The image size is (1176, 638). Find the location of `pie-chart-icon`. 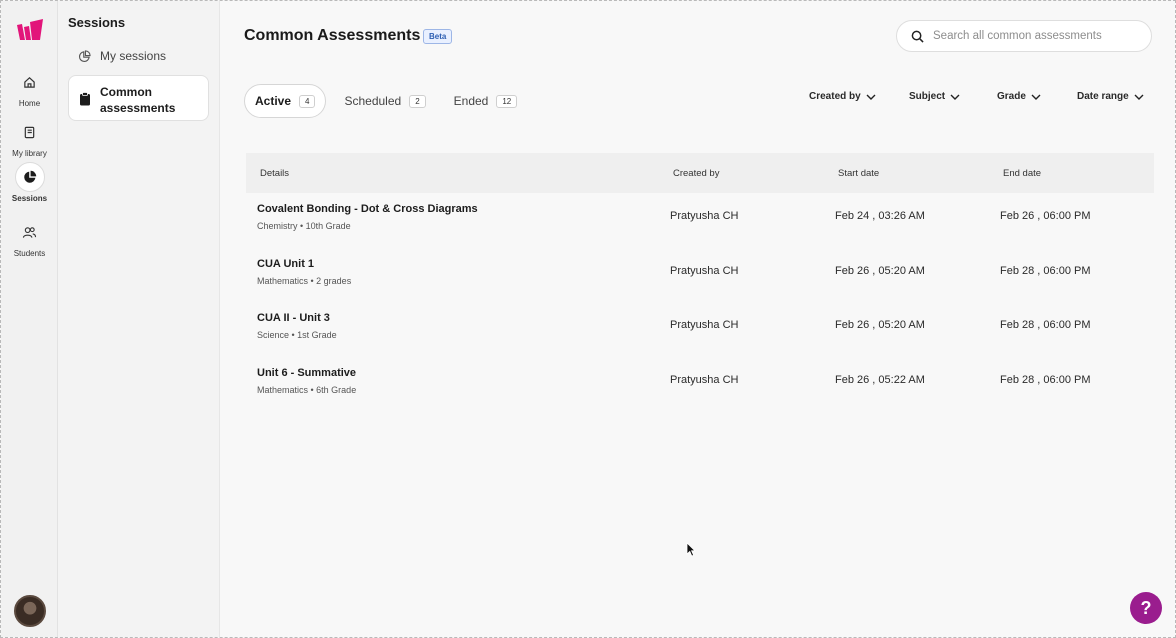

pie-chart-icon is located at coordinates (29, 177).